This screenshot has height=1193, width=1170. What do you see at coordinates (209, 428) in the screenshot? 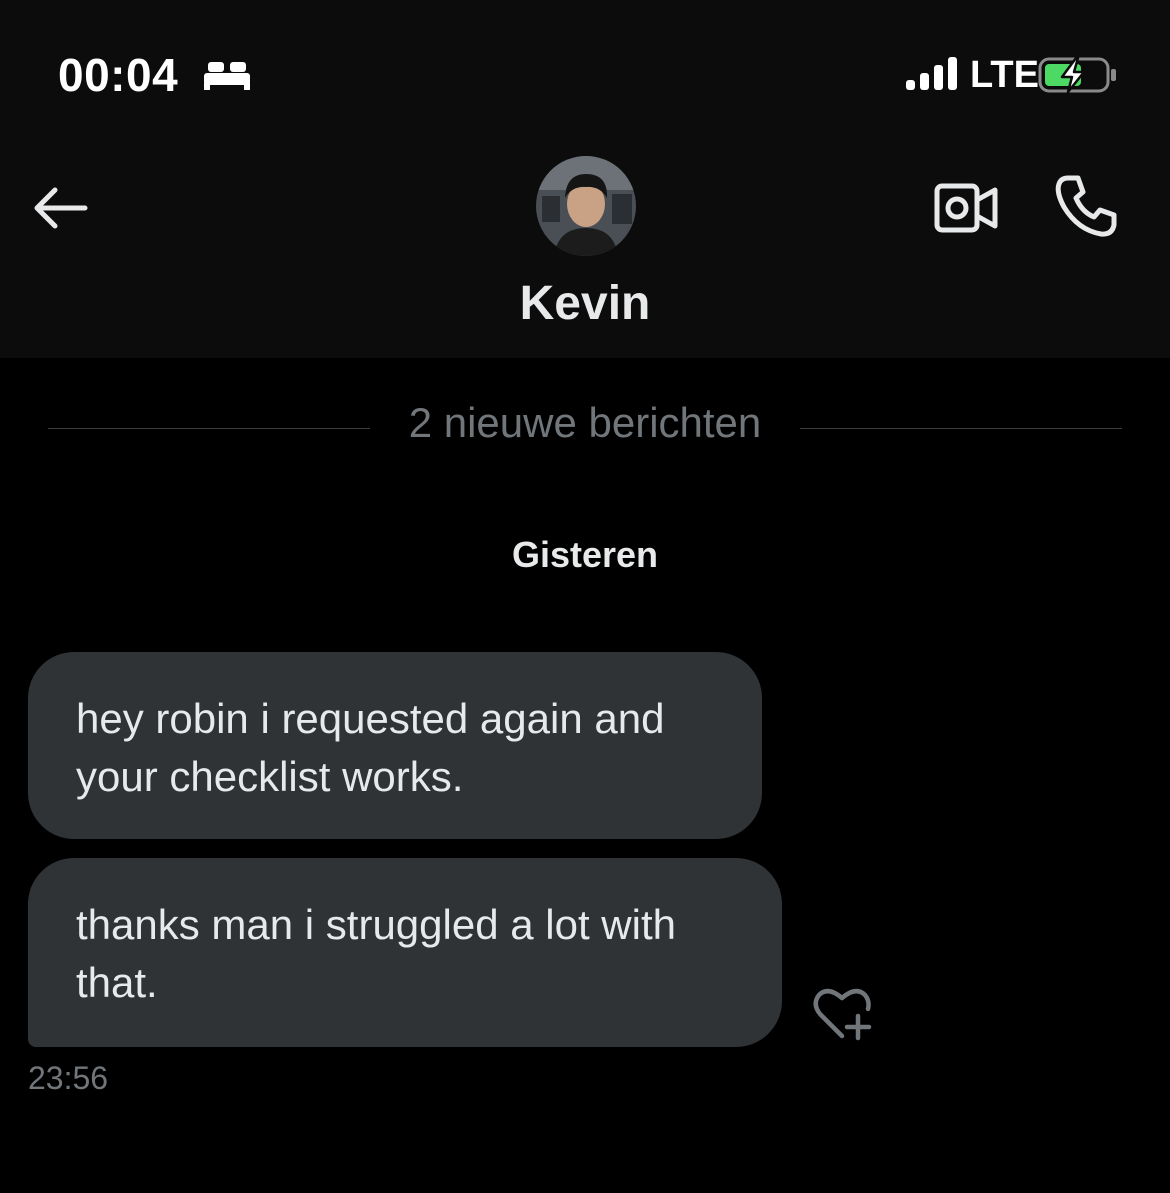
I see `divider-line-left` at bounding box center [209, 428].